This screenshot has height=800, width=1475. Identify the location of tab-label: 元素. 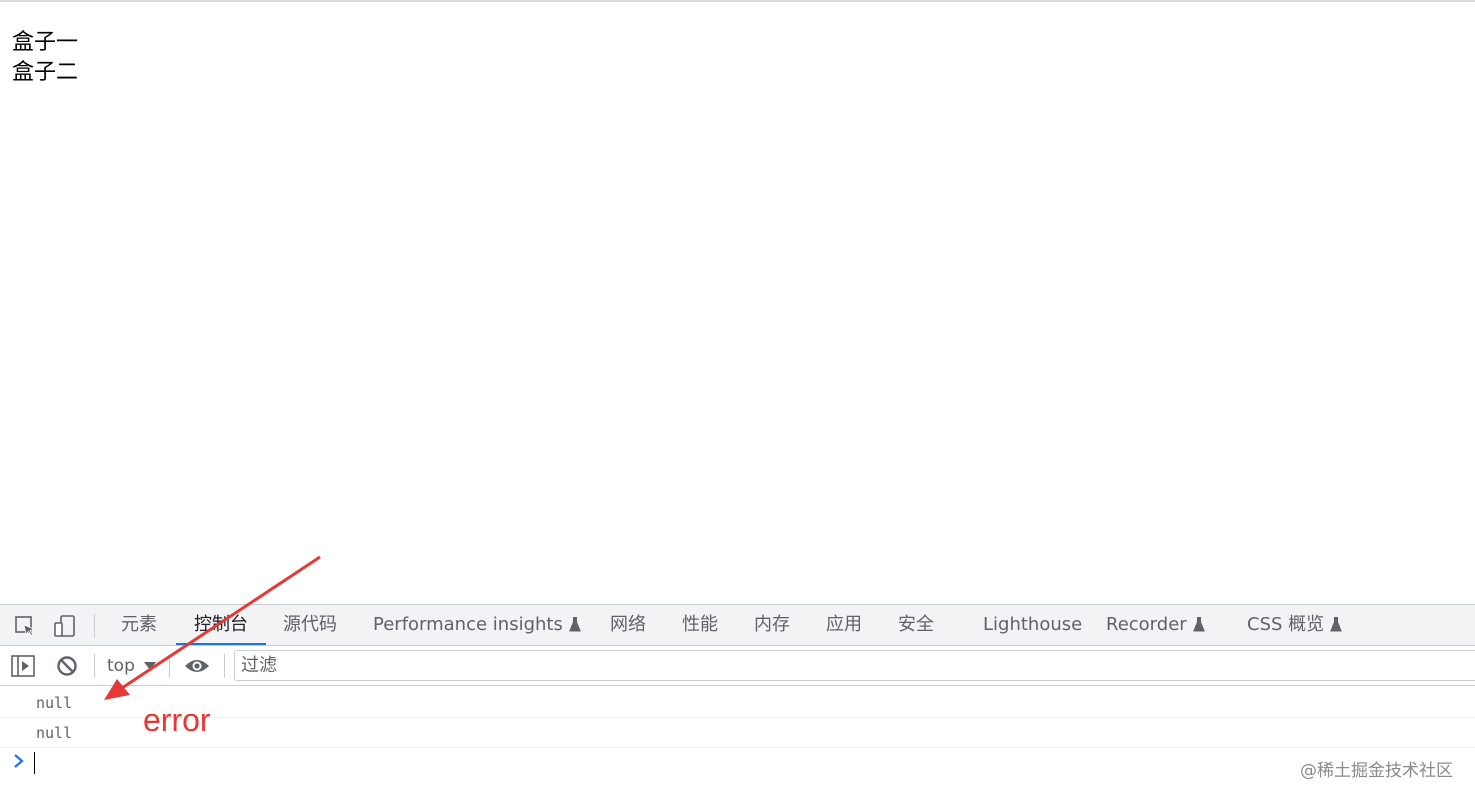
(139, 624).